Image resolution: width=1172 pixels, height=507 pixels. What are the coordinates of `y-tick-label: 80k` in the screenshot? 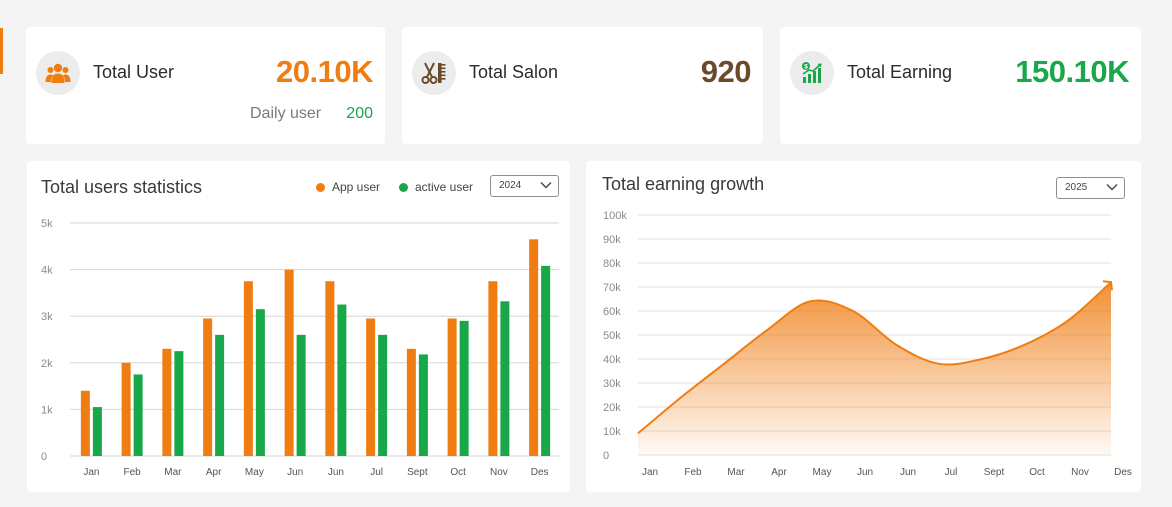 It's located at (612, 264).